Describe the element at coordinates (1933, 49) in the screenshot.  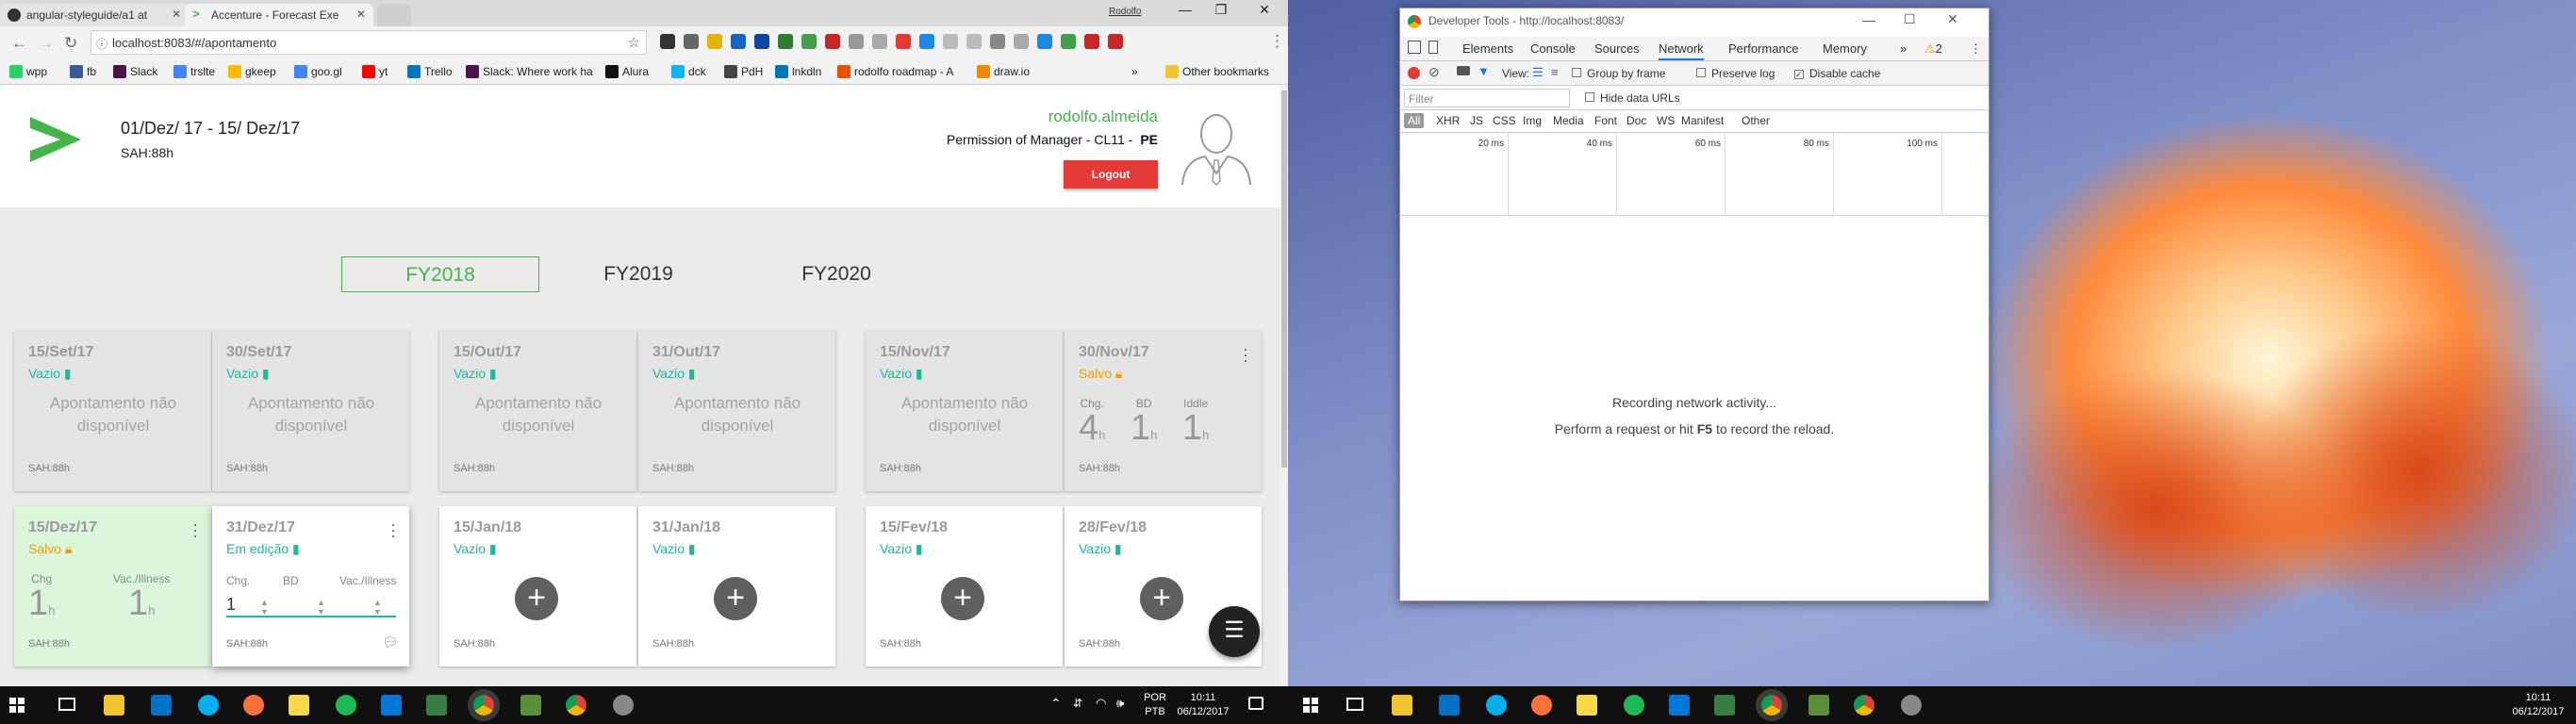
I see `warnings-badge: ⚠2` at that location.